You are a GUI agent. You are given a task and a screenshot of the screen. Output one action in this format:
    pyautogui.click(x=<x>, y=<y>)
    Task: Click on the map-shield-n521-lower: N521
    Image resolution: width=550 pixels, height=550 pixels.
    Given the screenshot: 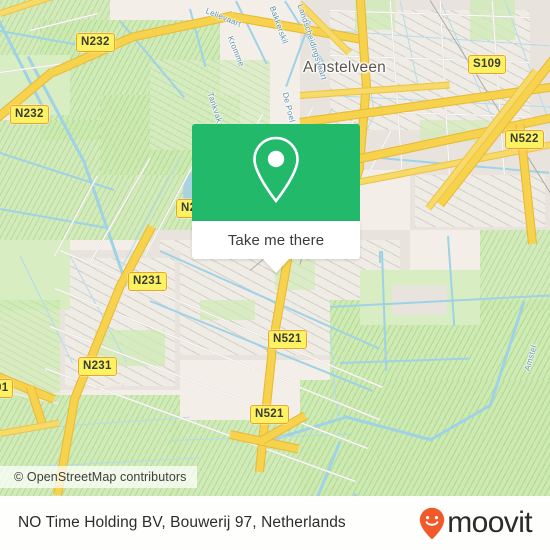 What is the action you would take?
    pyautogui.click(x=269, y=414)
    